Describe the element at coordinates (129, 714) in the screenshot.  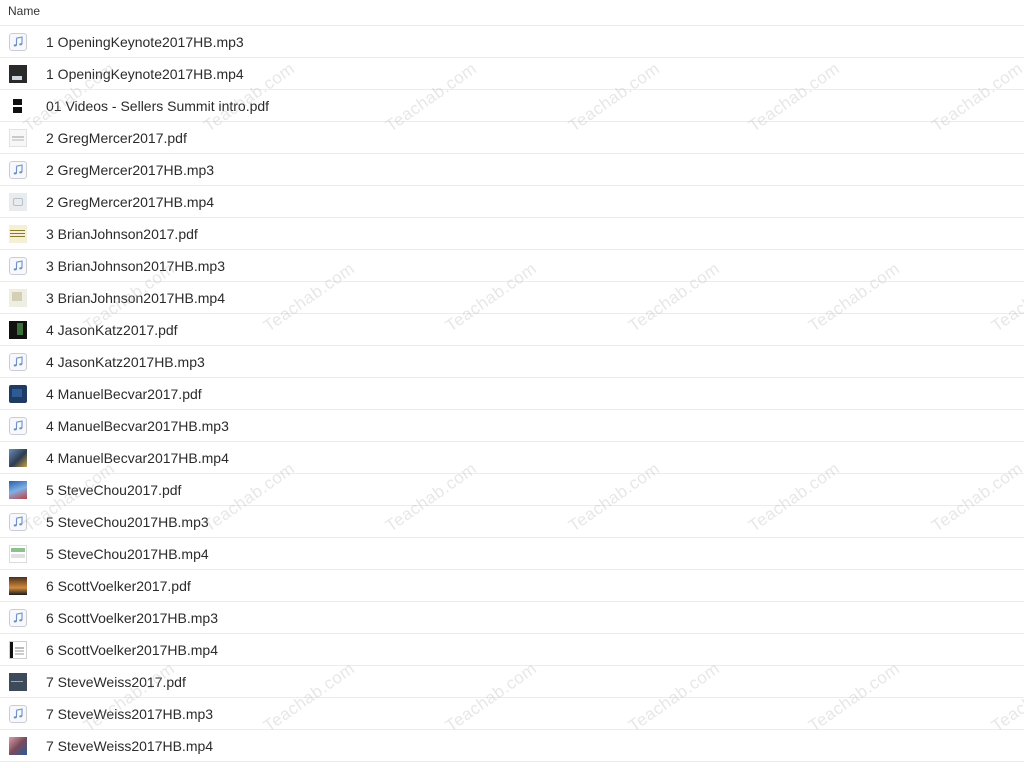
I see `file-name: 7 SteveWeiss2017HB.mp3` at that location.